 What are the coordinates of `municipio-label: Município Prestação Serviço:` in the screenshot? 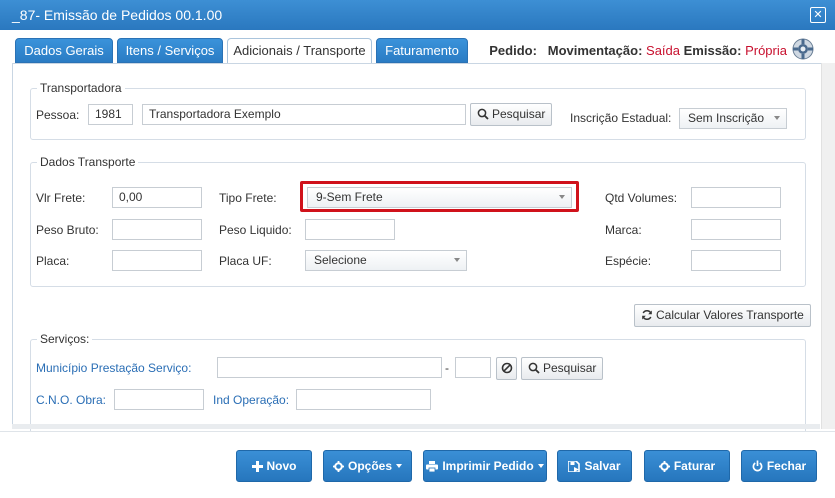 It's located at (114, 368).